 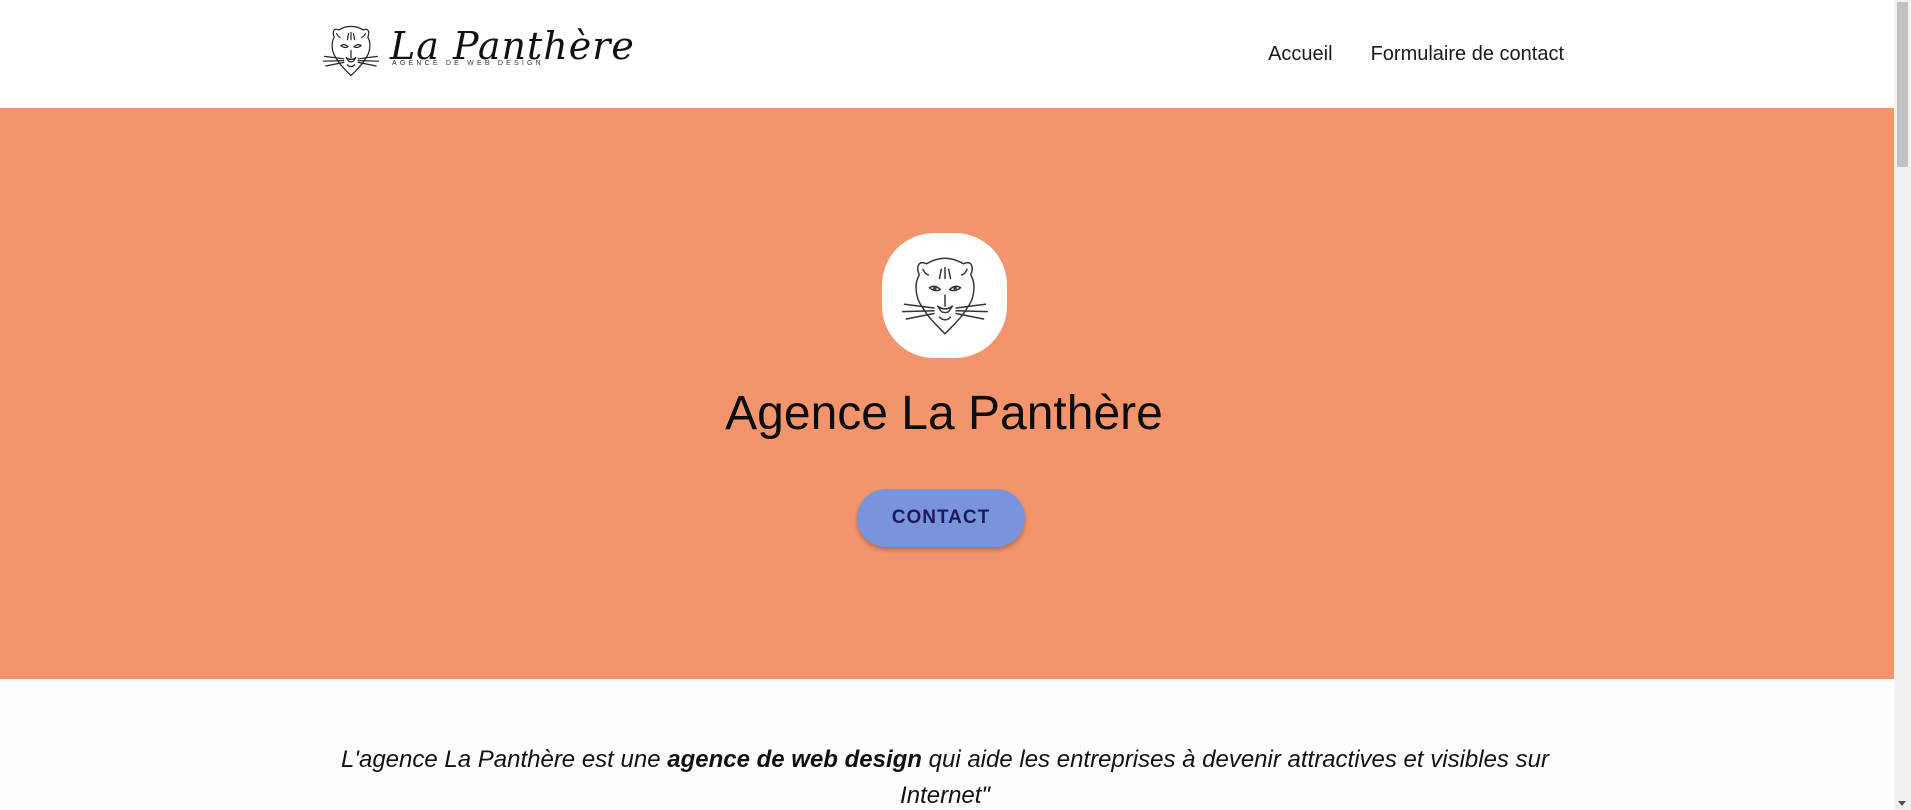 I want to click on hero-logo-badge, so click(x=944, y=295).